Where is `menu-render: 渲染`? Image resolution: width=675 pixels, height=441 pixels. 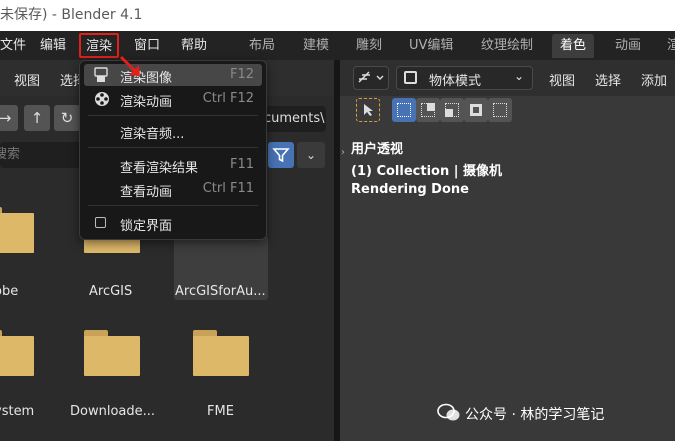 menu-render: 渲染 is located at coordinates (99, 45).